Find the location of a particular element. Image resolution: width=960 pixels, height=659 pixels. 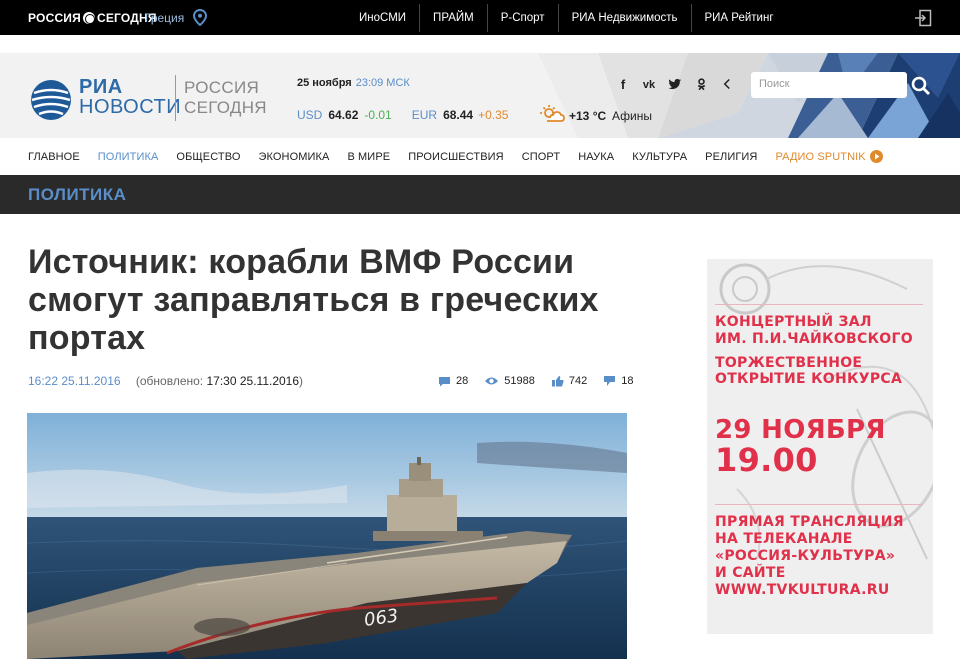

updated-info: (обновлено: 17:30 25.11.2016) is located at coordinates (219, 381).